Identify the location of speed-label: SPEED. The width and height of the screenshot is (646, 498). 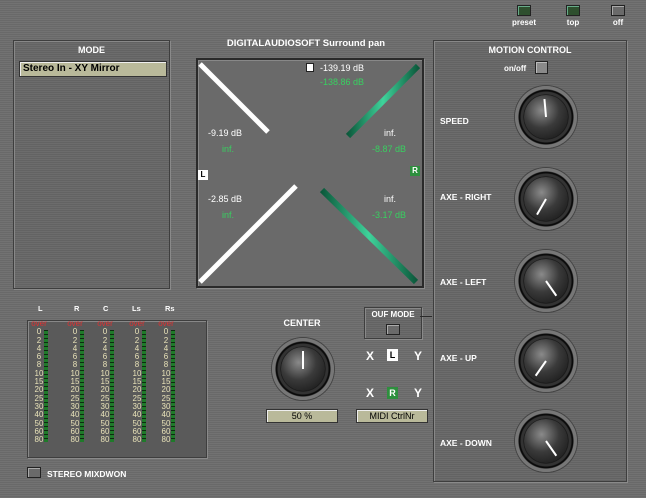
(454, 121).